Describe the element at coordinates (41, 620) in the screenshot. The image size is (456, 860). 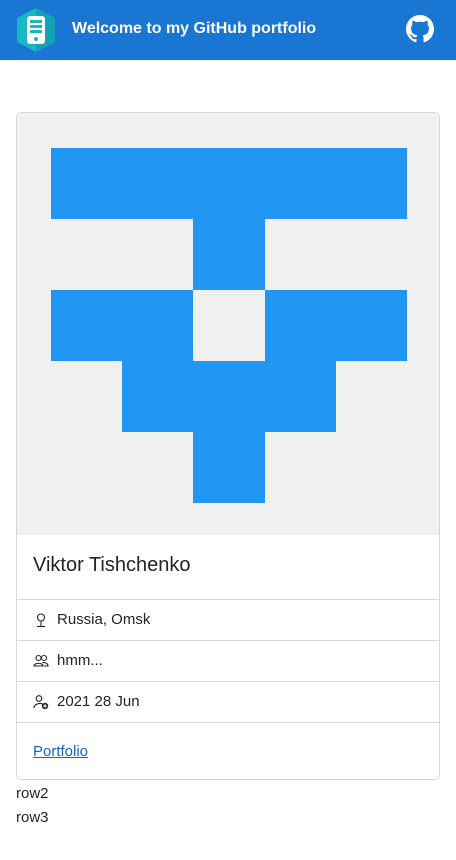
I see `location-pin-icon` at that location.